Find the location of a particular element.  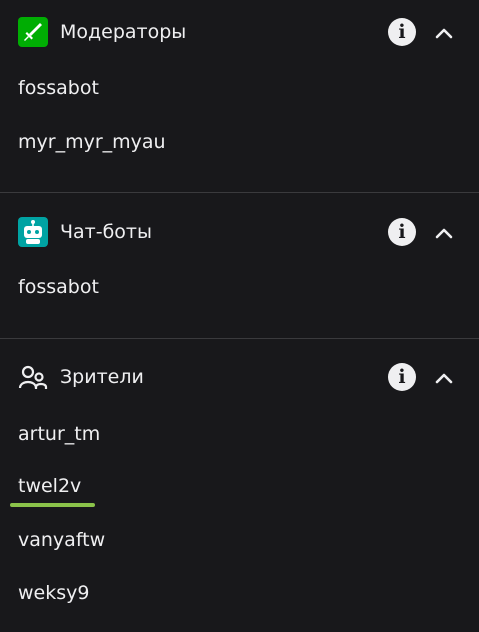

chatbots-chevron-up-icon is located at coordinates (444, 233).